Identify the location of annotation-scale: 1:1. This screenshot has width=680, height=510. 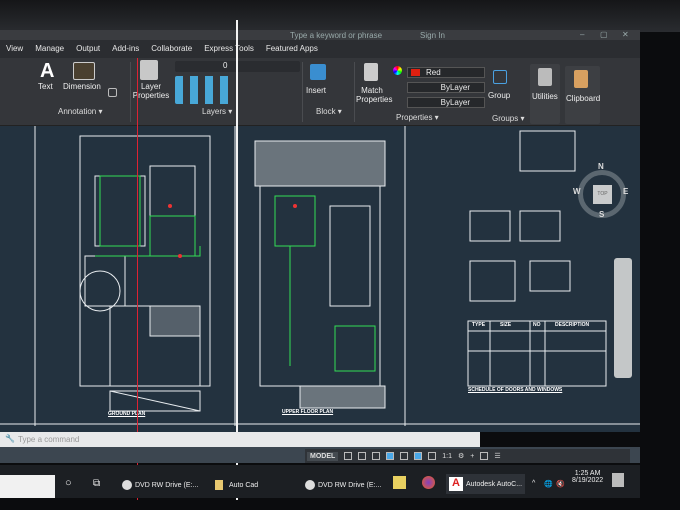
(447, 456).